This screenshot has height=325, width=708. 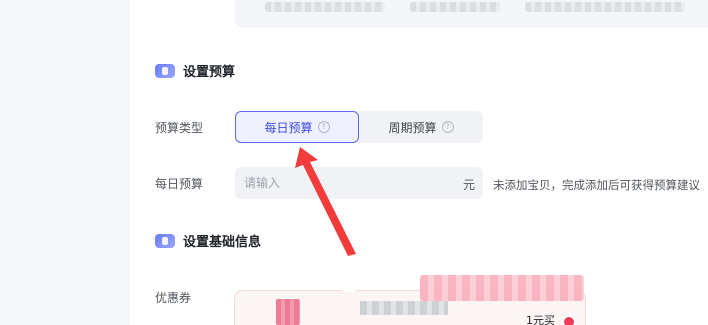 I want to click on basic-info-section-title: 设置基础信息, so click(x=208, y=240).